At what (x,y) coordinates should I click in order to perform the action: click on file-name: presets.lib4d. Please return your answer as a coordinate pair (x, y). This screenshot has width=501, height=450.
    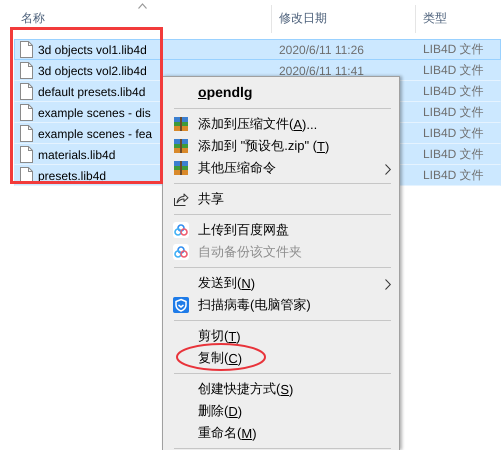
    Looking at the image, I should click on (72, 175).